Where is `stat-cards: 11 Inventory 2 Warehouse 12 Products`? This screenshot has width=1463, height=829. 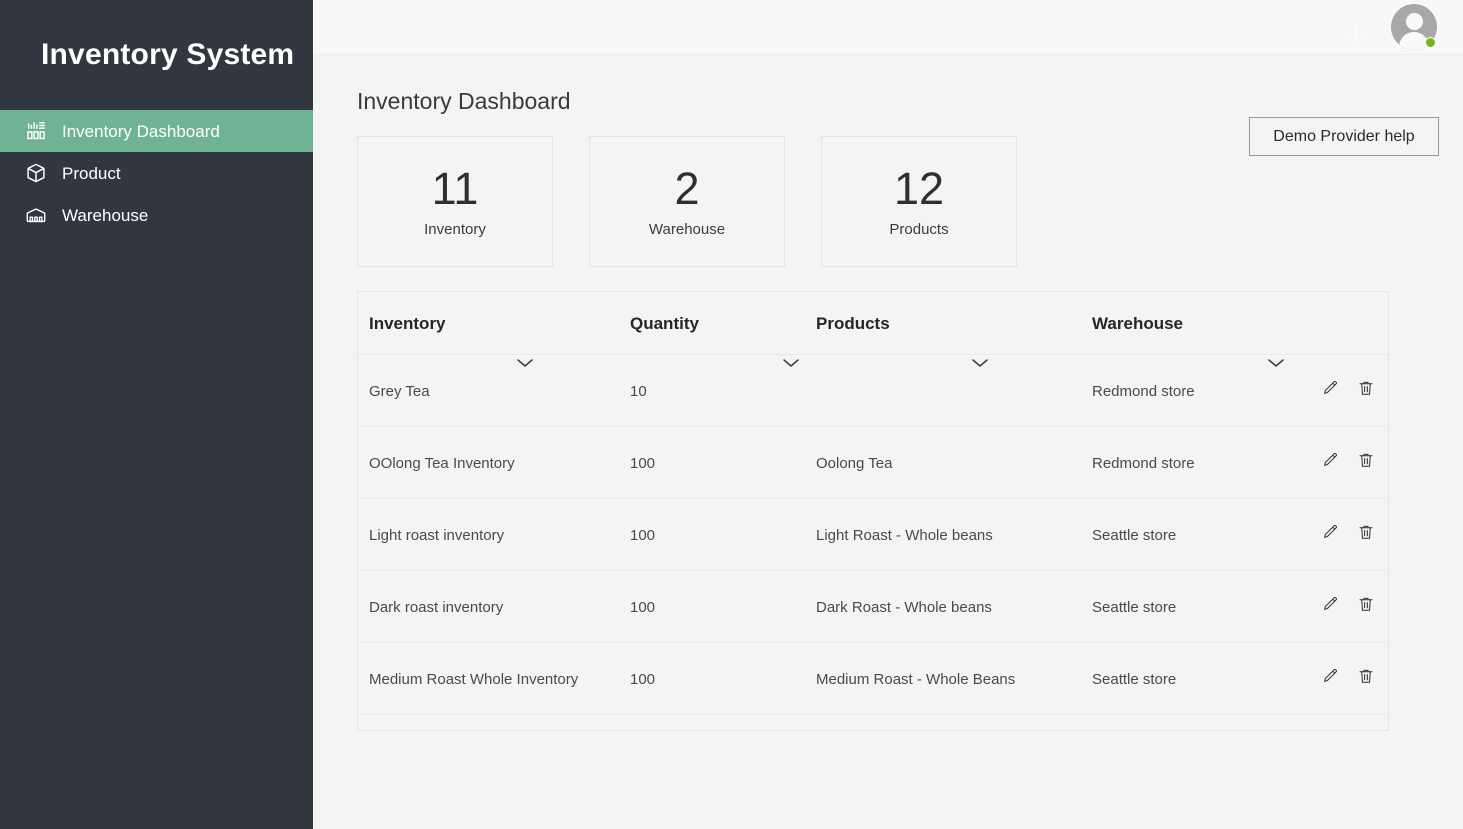
stat-cards: 11 Inventory 2 Warehouse 12 Products is located at coordinates (687, 201).